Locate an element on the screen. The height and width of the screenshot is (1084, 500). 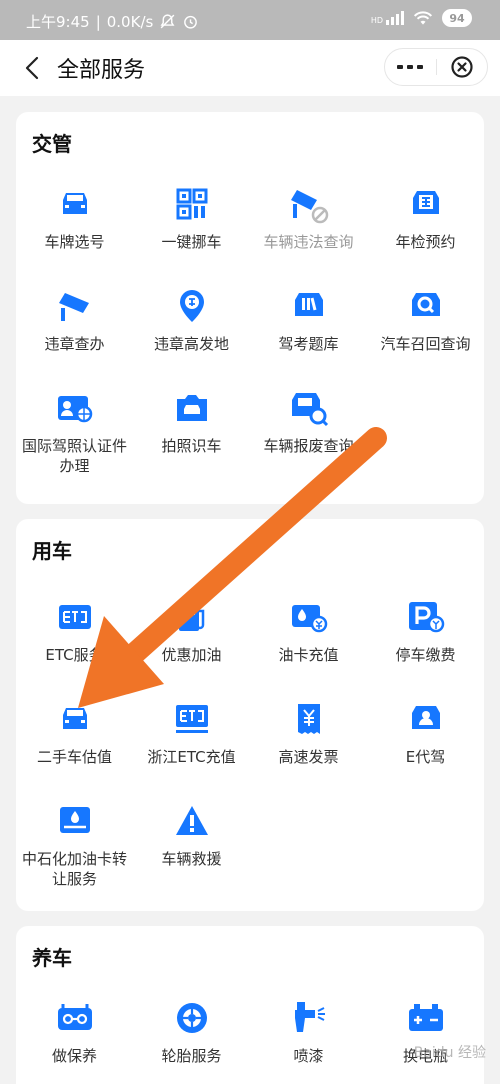
more-icon is located at coordinates (410, 67).